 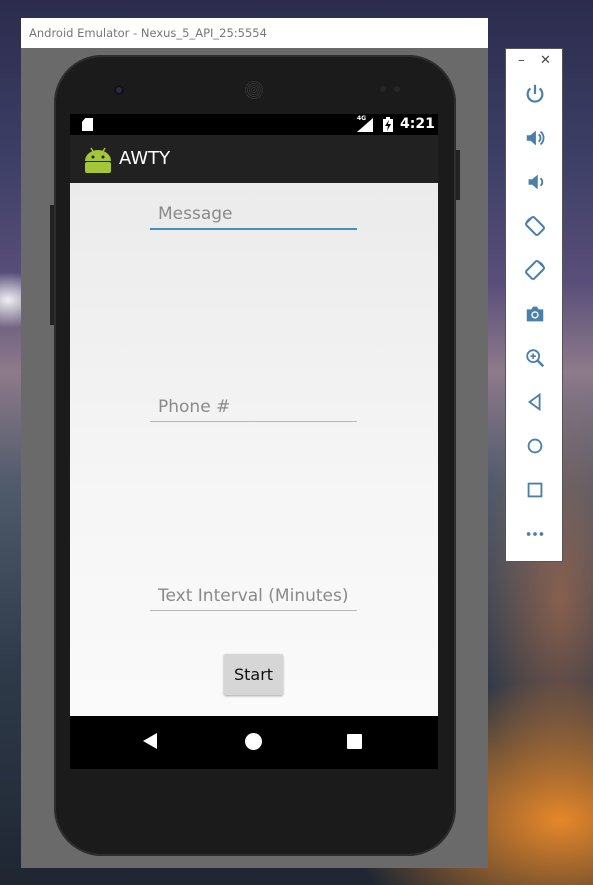 I want to click on nav-back-icon, so click(x=150, y=741).